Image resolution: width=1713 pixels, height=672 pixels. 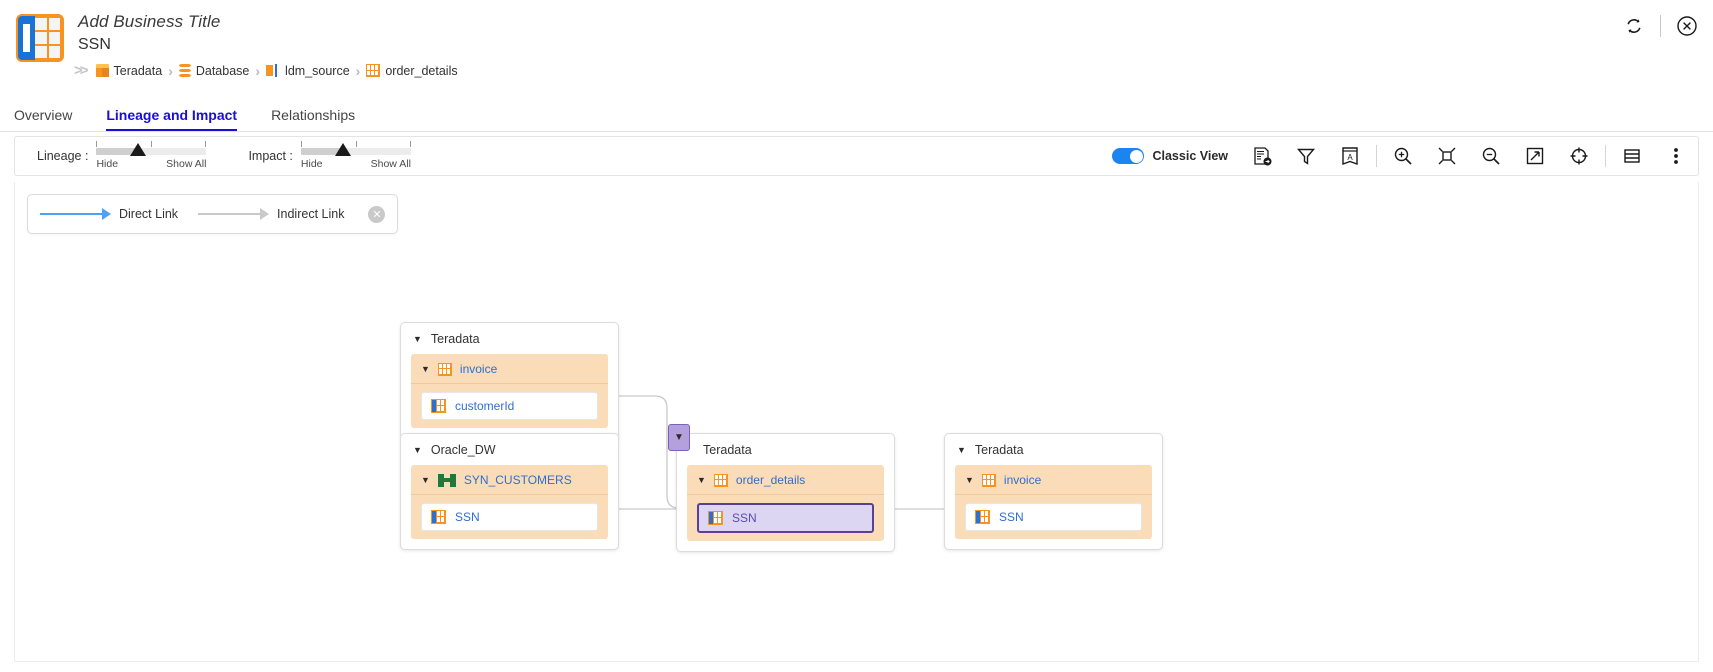 I want to click on tab-overview: Overview, so click(x=43, y=119).